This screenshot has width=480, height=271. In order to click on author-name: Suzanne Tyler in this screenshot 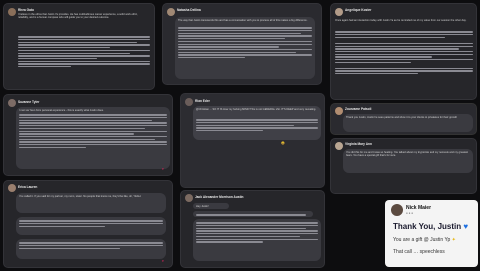, I will do `click(28, 102)`.